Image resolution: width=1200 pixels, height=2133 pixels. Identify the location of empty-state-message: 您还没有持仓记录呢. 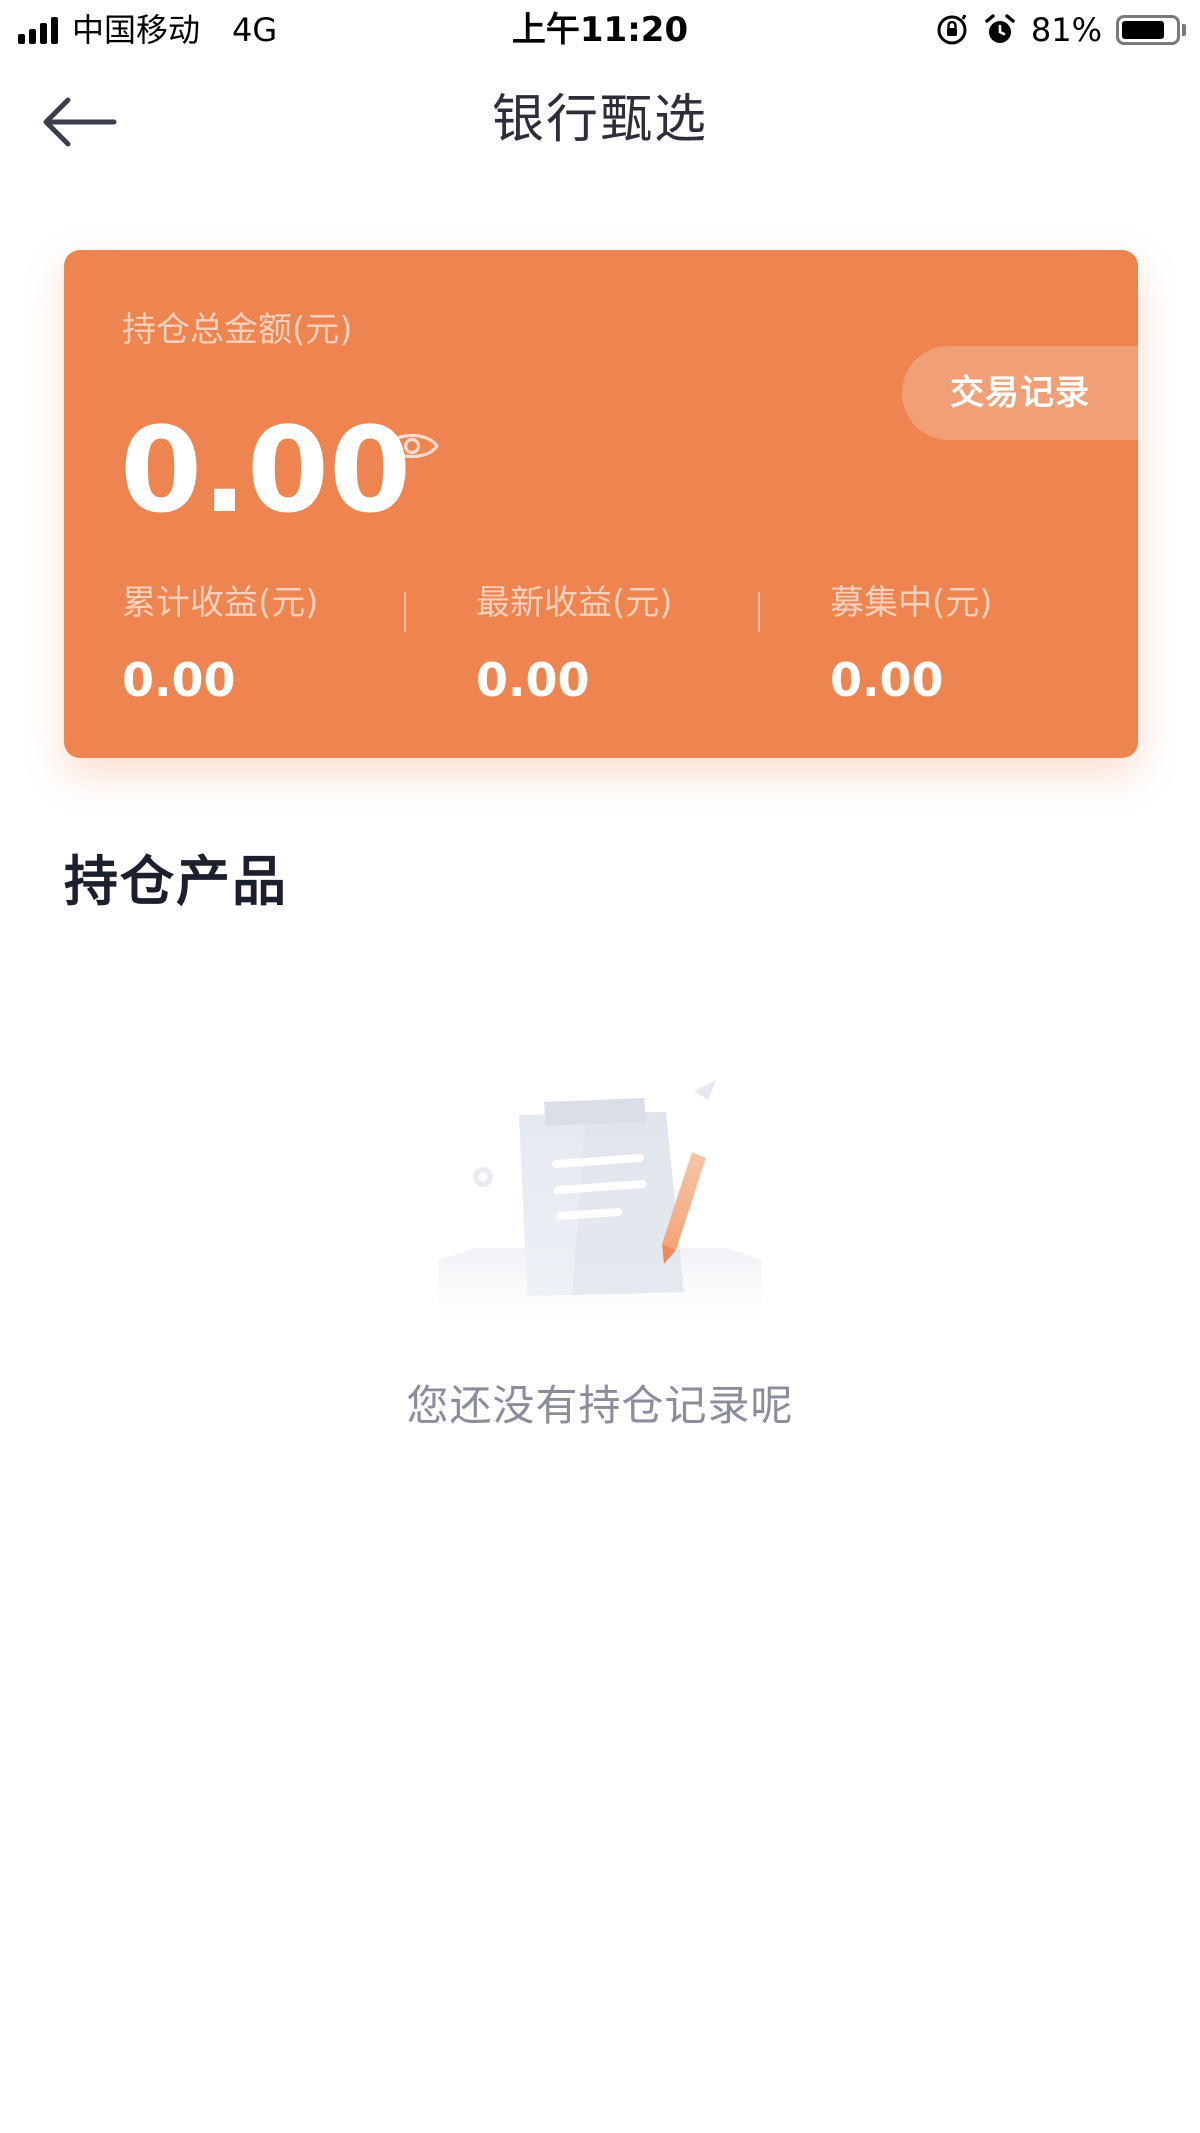
(600, 1405).